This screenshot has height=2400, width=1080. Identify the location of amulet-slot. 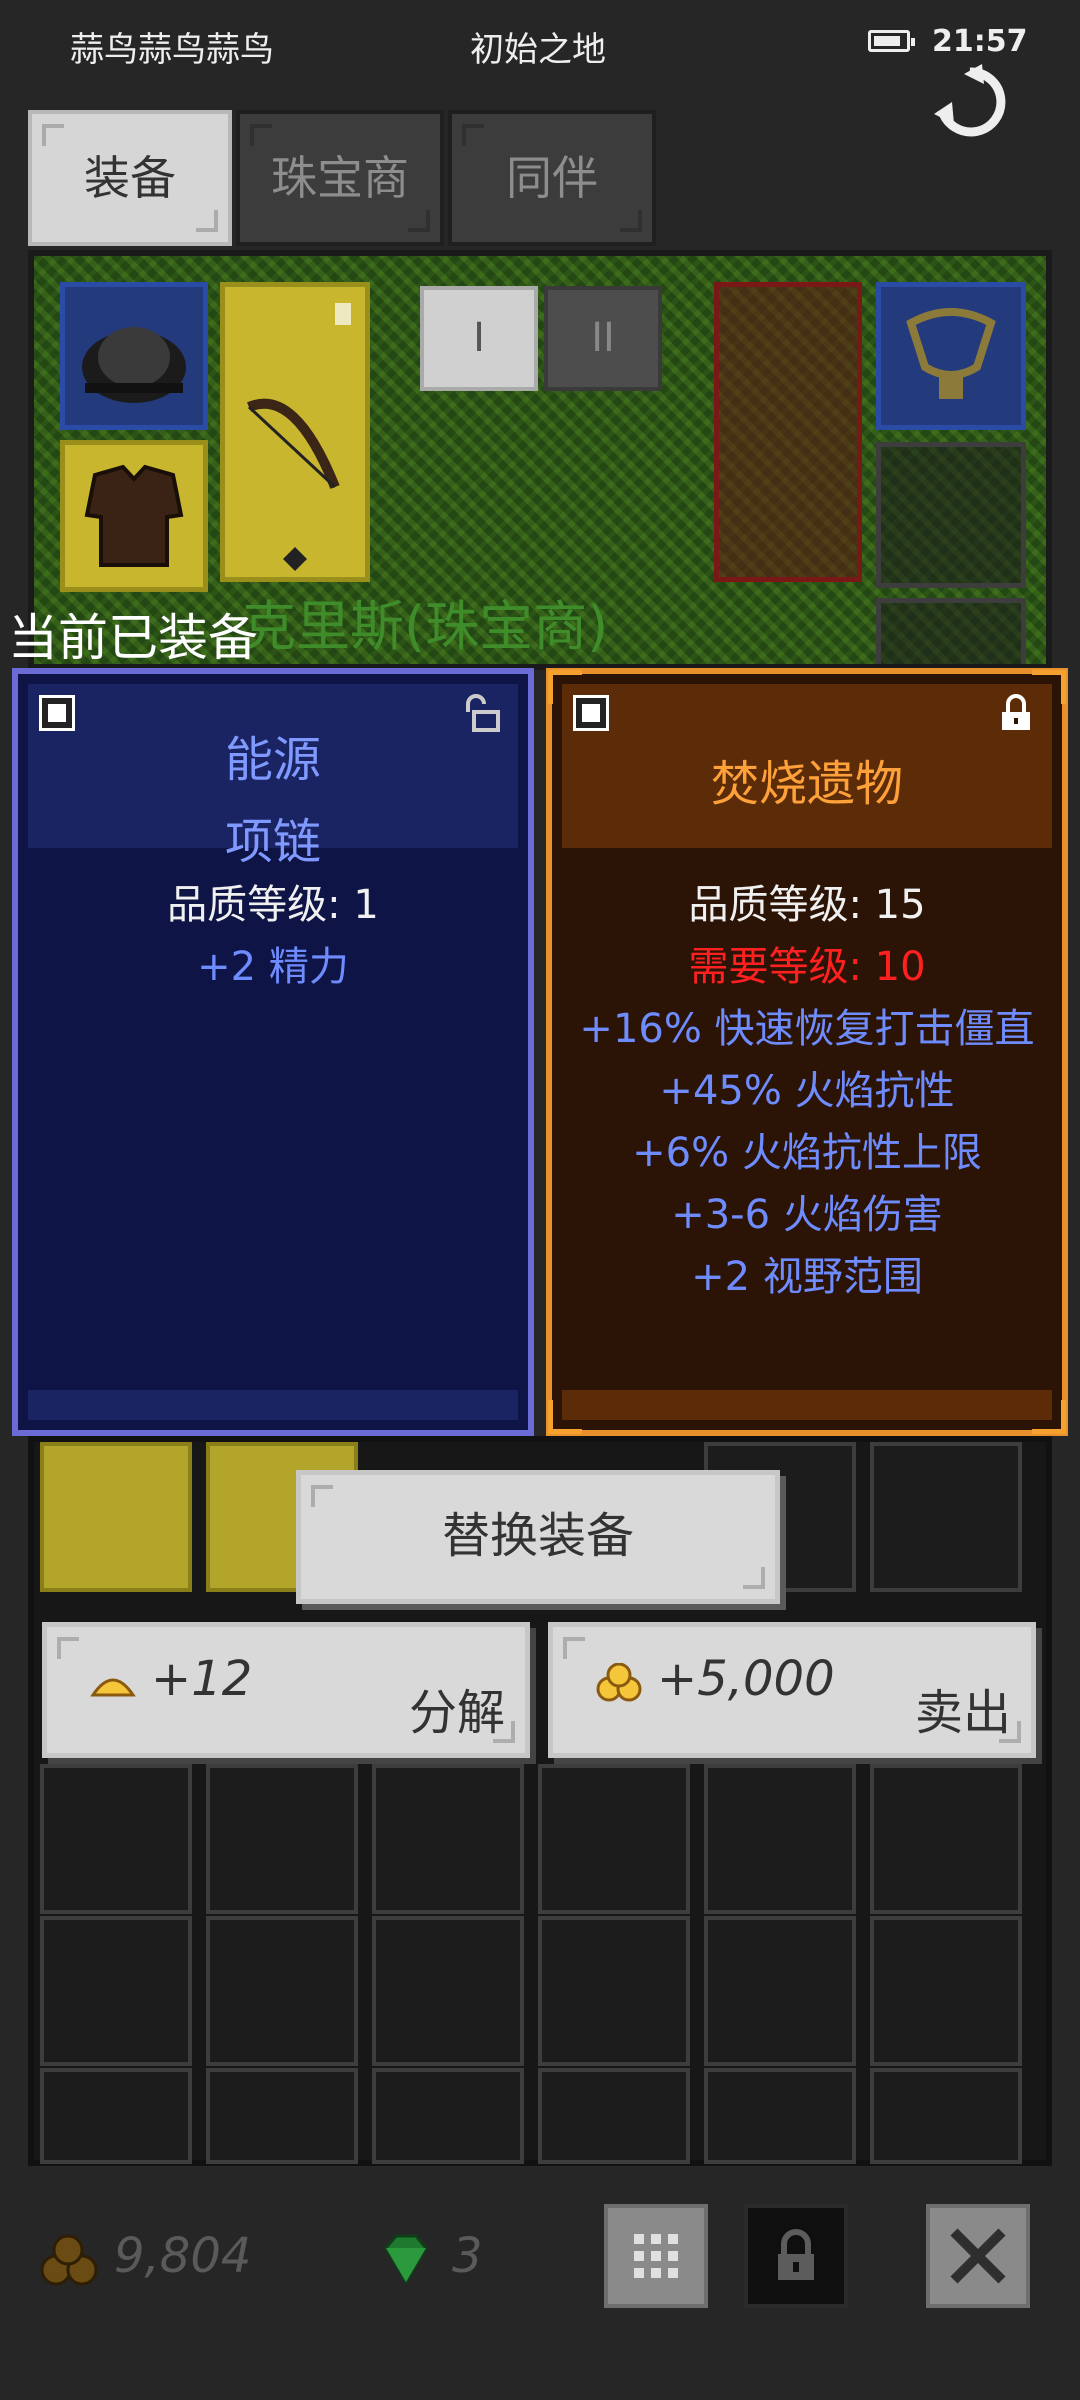
(951, 356).